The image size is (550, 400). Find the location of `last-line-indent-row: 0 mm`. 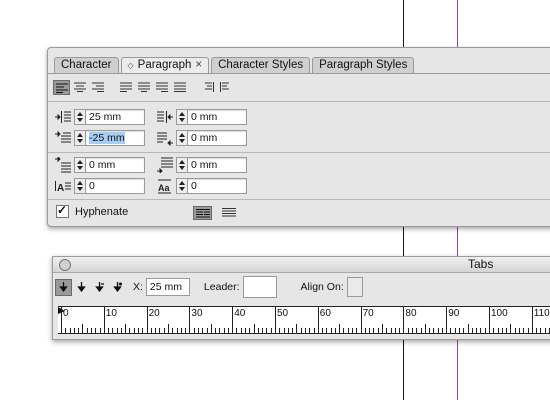

last-line-indent-row: 0 mm is located at coordinates (201, 138).